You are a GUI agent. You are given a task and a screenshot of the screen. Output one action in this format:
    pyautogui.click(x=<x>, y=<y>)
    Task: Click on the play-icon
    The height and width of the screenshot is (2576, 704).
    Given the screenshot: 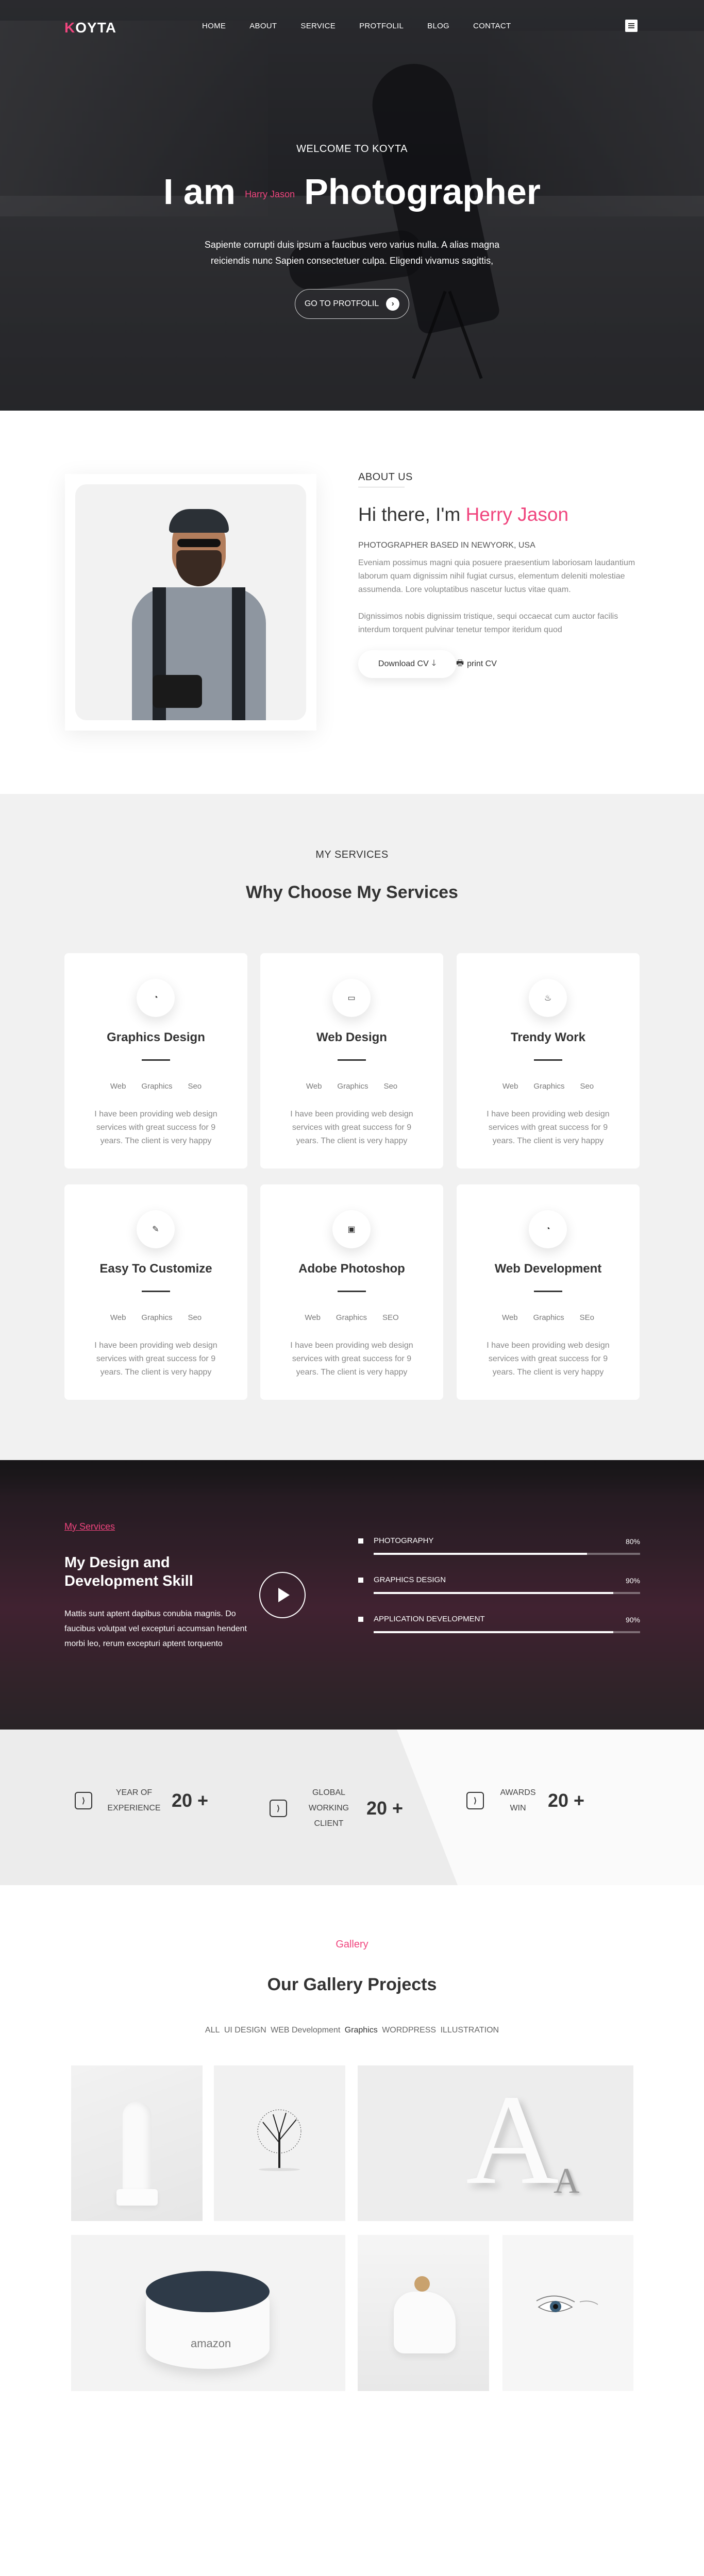 What is the action you would take?
    pyautogui.click(x=284, y=1595)
    